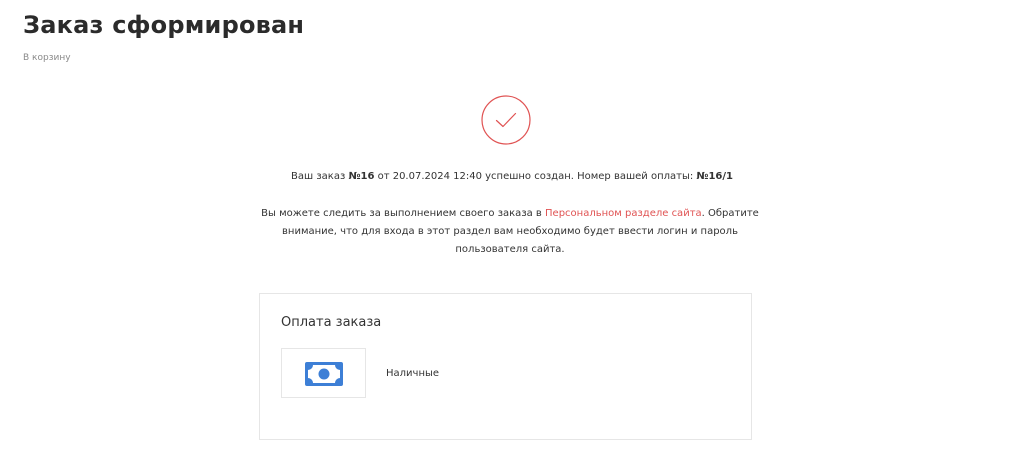 The width and height of the screenshot is (1024, 461). What do you see at coordinates (320, 176) in the screenshot?
I see `order-prefix-text: Ваш заказ` at bounding box center [320, 176].